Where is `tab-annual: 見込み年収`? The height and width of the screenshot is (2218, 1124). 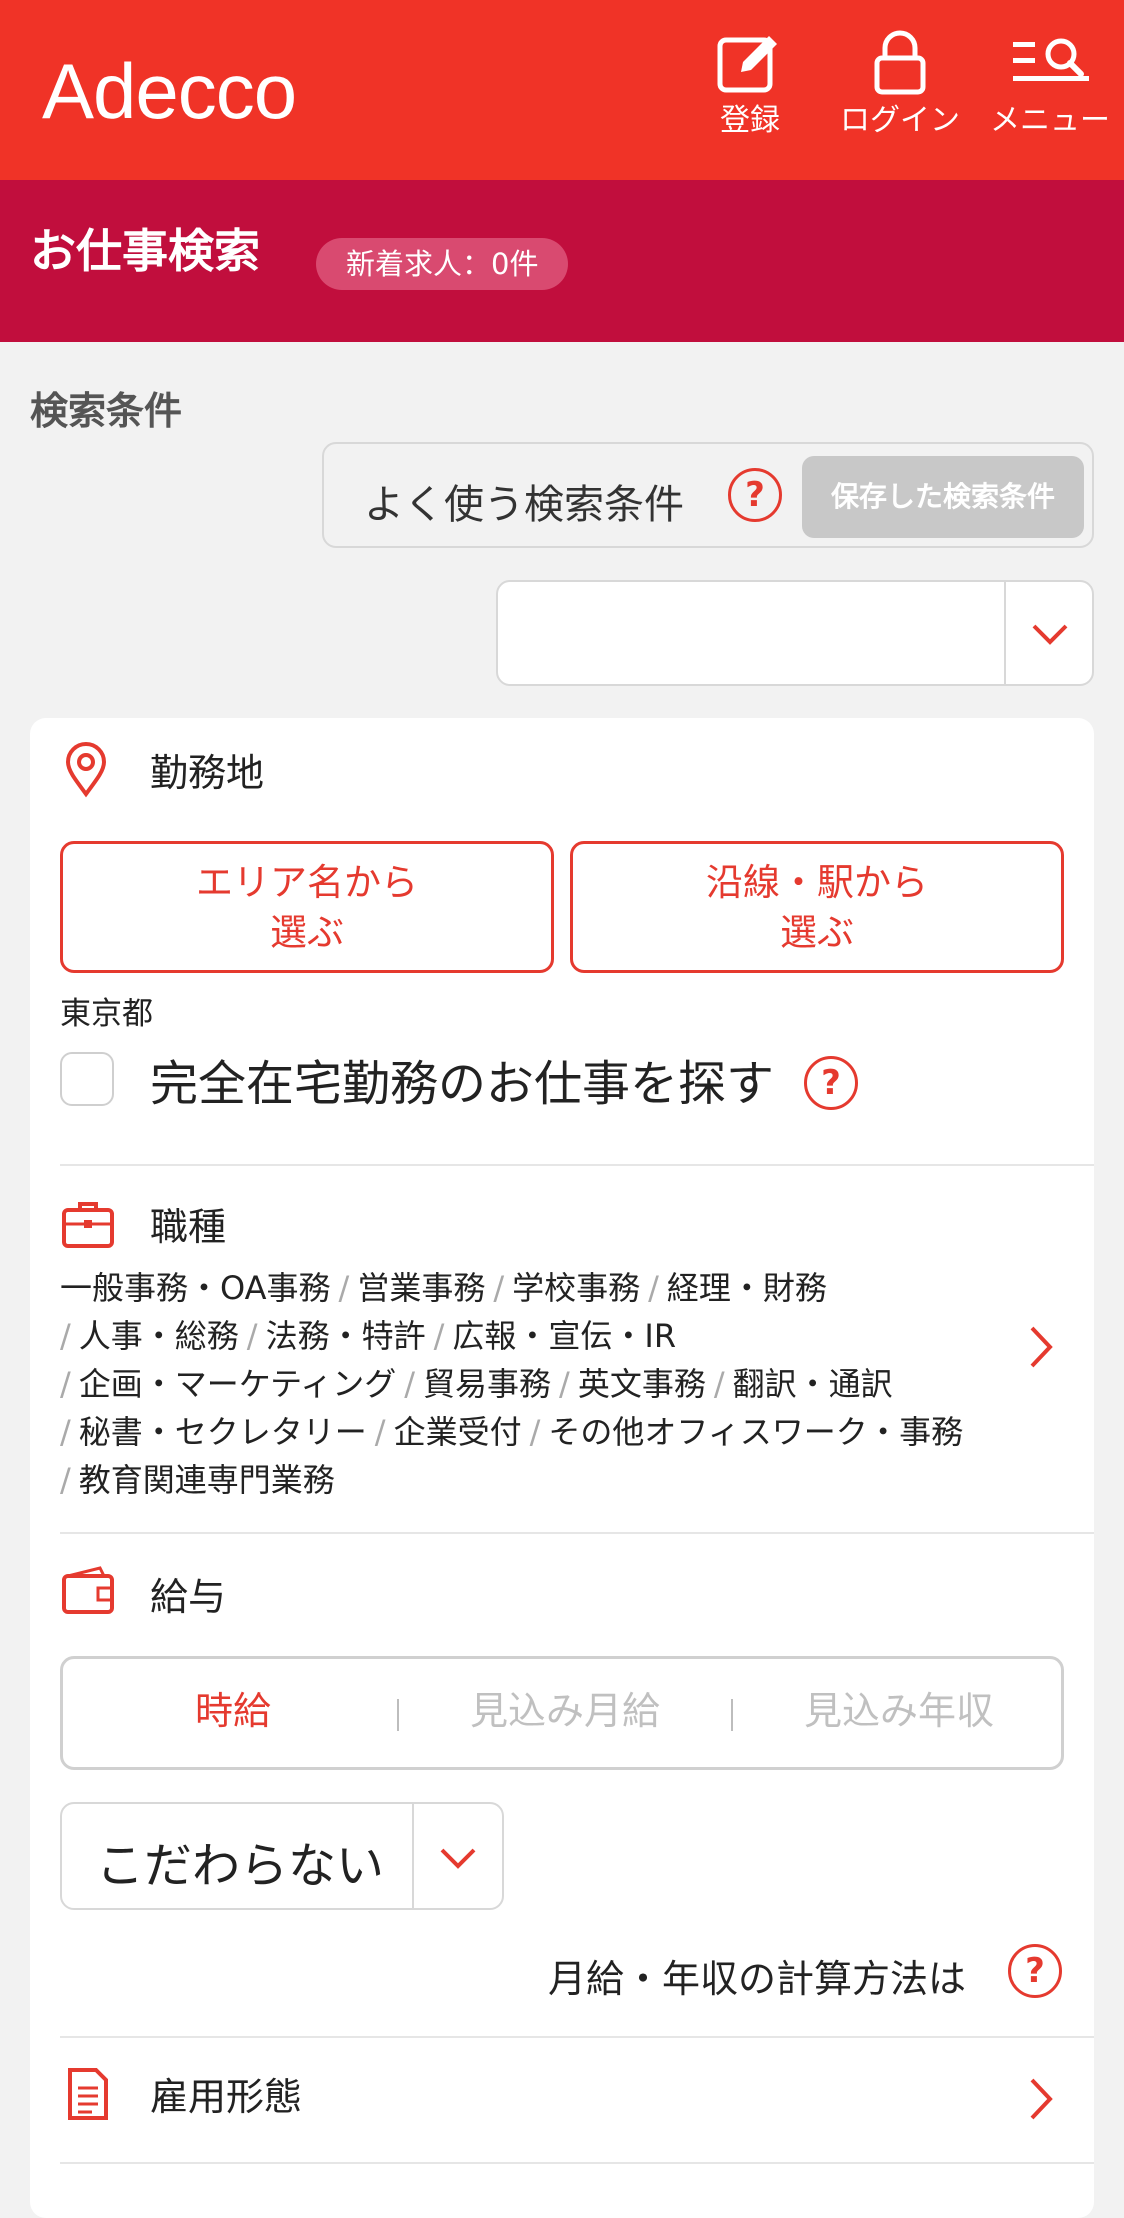
tab-annual: 見込み年収 is located at coordinates (899, 1713).